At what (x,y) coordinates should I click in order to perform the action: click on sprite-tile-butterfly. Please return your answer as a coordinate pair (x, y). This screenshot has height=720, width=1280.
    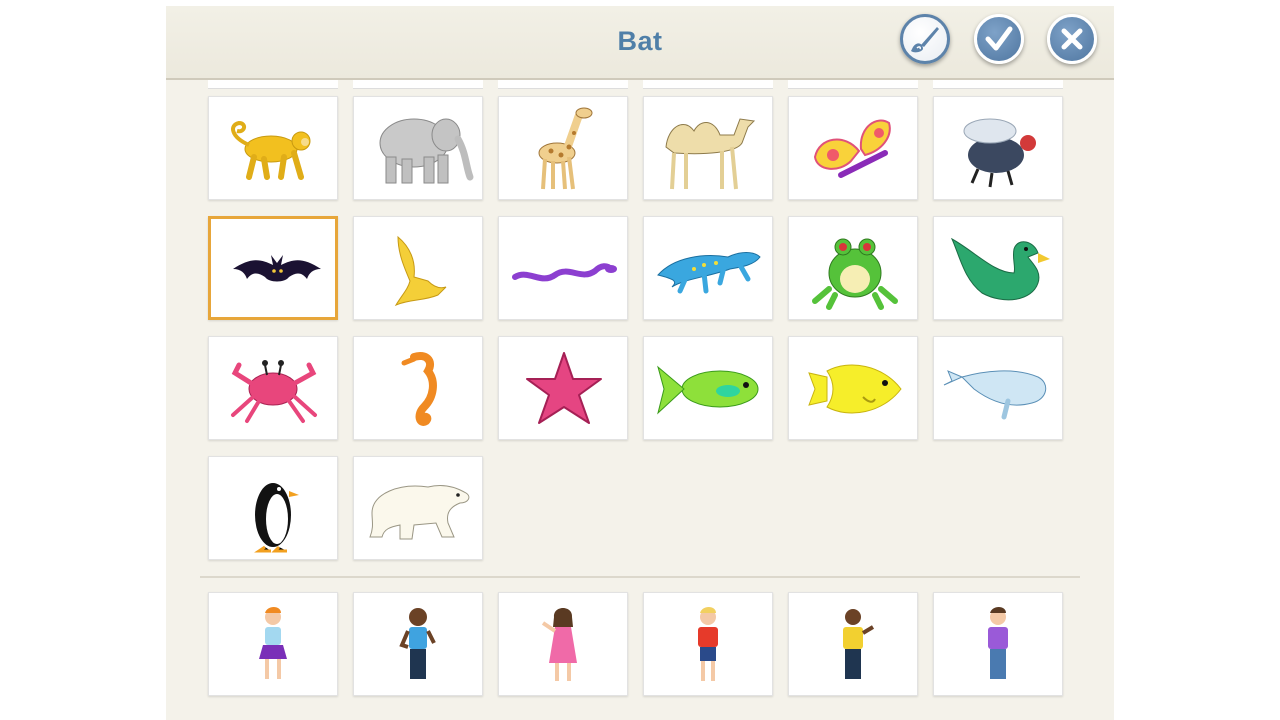
    Looking at the image, I should click on (853, 148).